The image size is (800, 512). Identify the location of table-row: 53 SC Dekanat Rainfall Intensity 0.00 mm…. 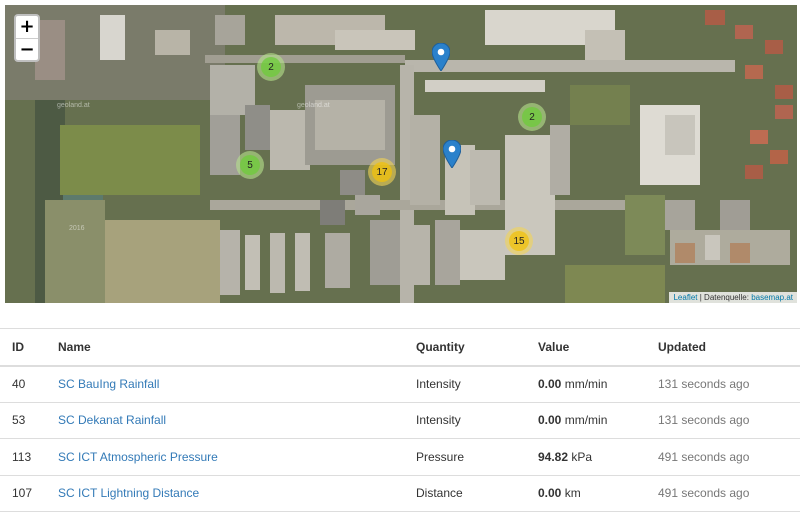
(400, 420).